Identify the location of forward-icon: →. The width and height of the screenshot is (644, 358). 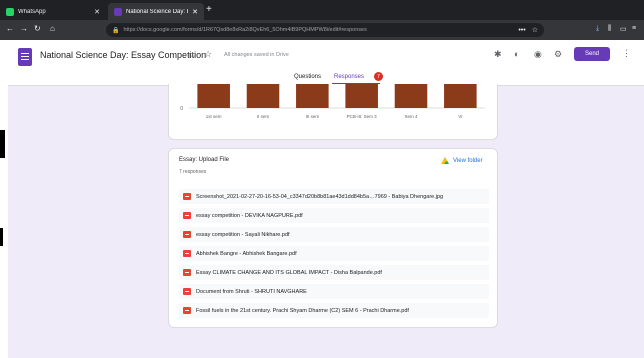
(24, 28).